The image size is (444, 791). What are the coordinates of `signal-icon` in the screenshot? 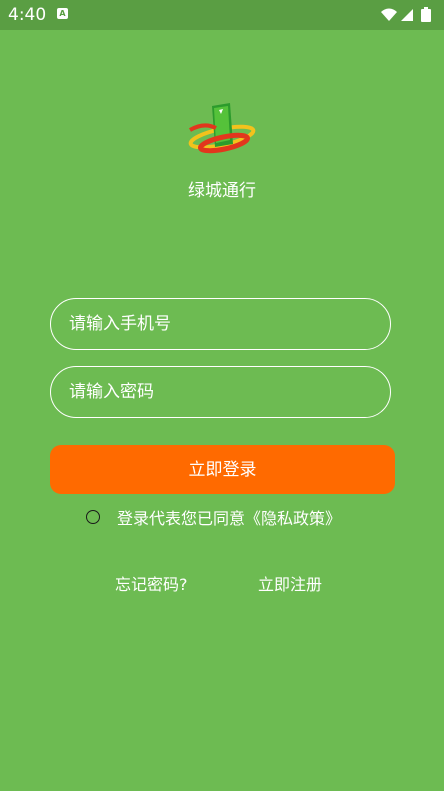 It's located at (407, 15).